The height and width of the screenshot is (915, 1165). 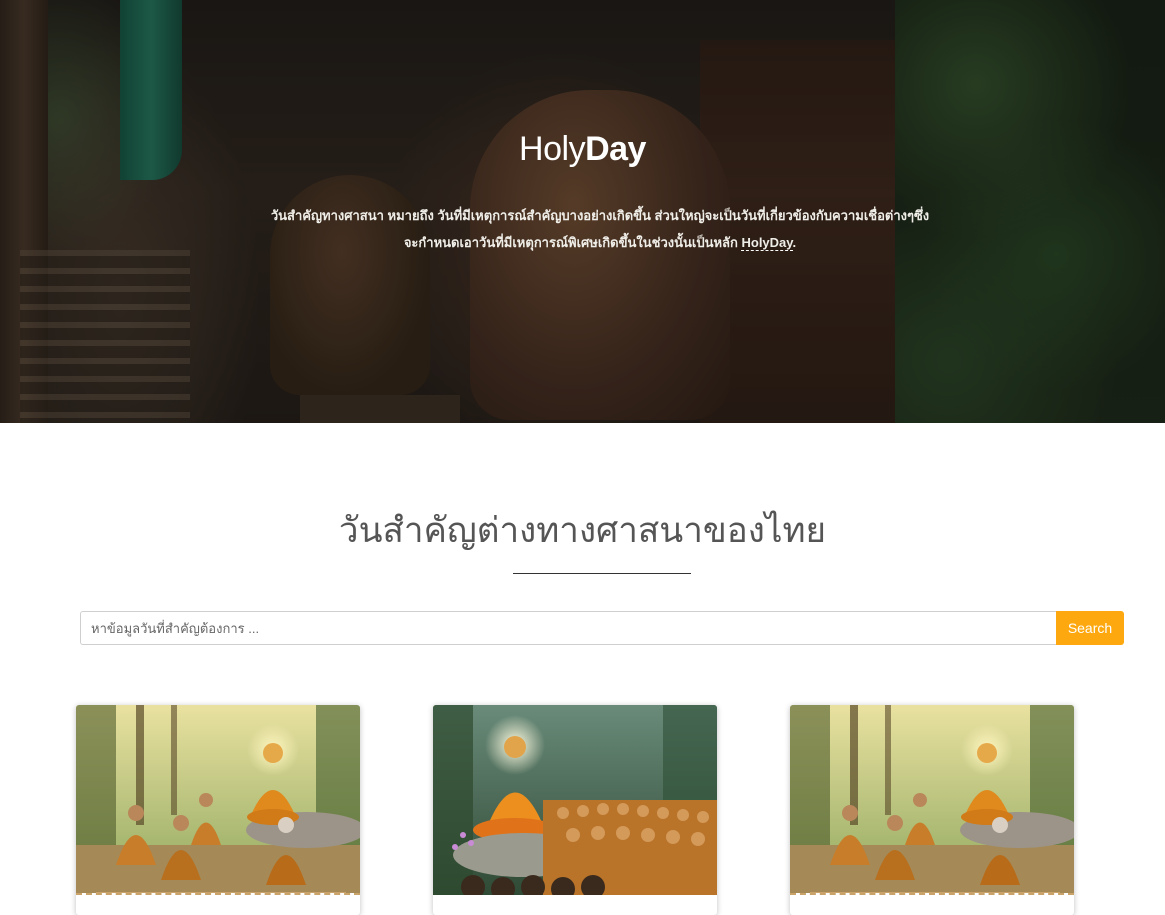 What do you see at coordinates (1090, 628) in the screenshot?
I see `search-button: Search` at bounding box center [1090, 628].